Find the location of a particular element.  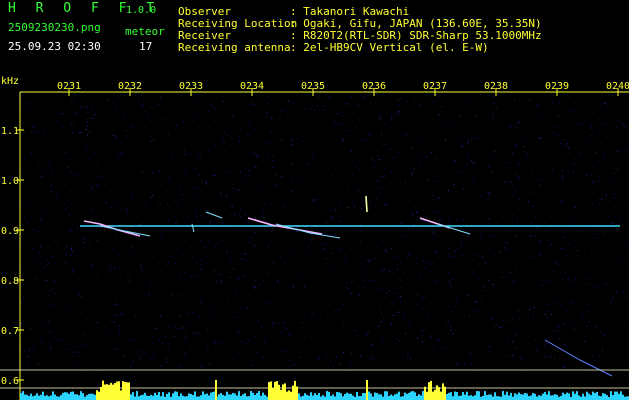

time-tick-label: 0234 is located at coordinates (252, 86).